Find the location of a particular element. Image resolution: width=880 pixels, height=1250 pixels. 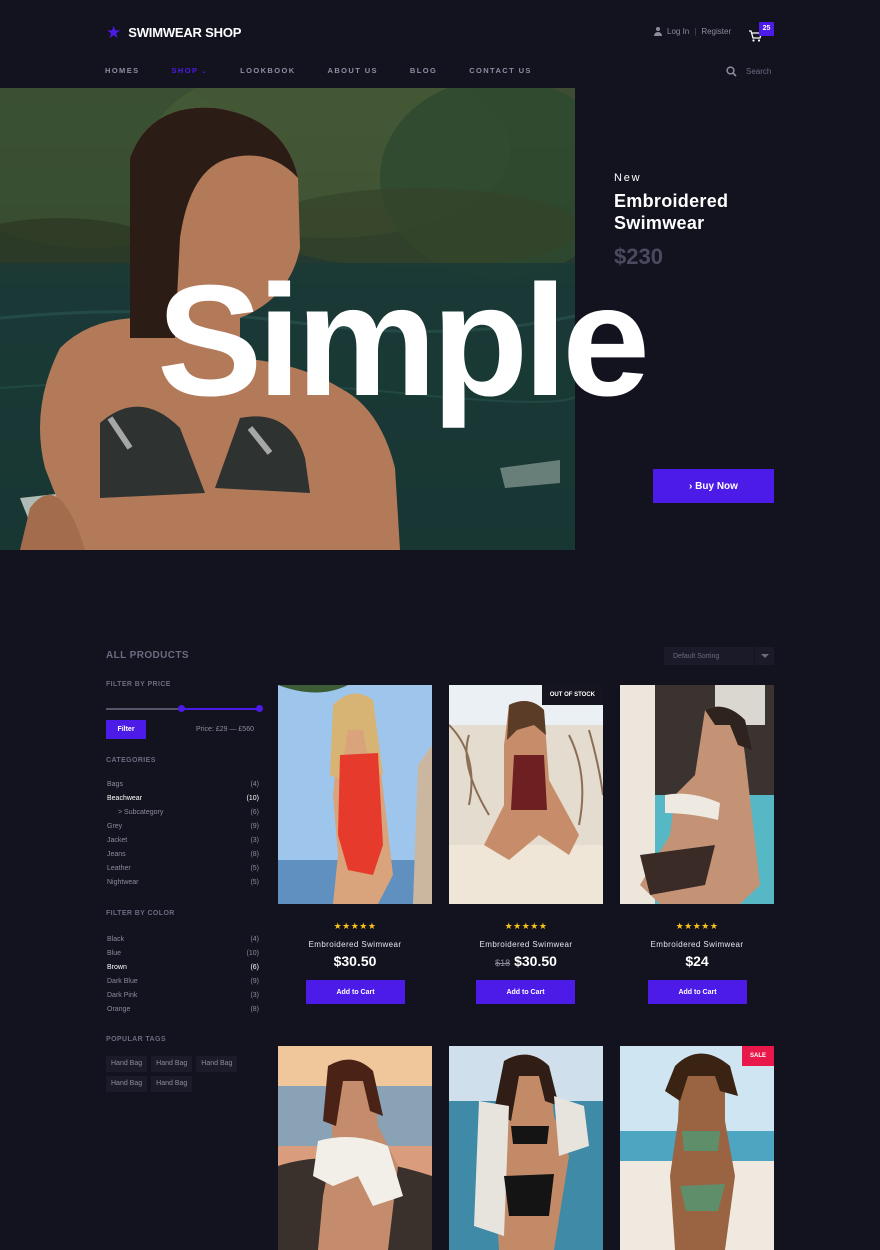

login-link: Log In is located at coordinates (678, 31).